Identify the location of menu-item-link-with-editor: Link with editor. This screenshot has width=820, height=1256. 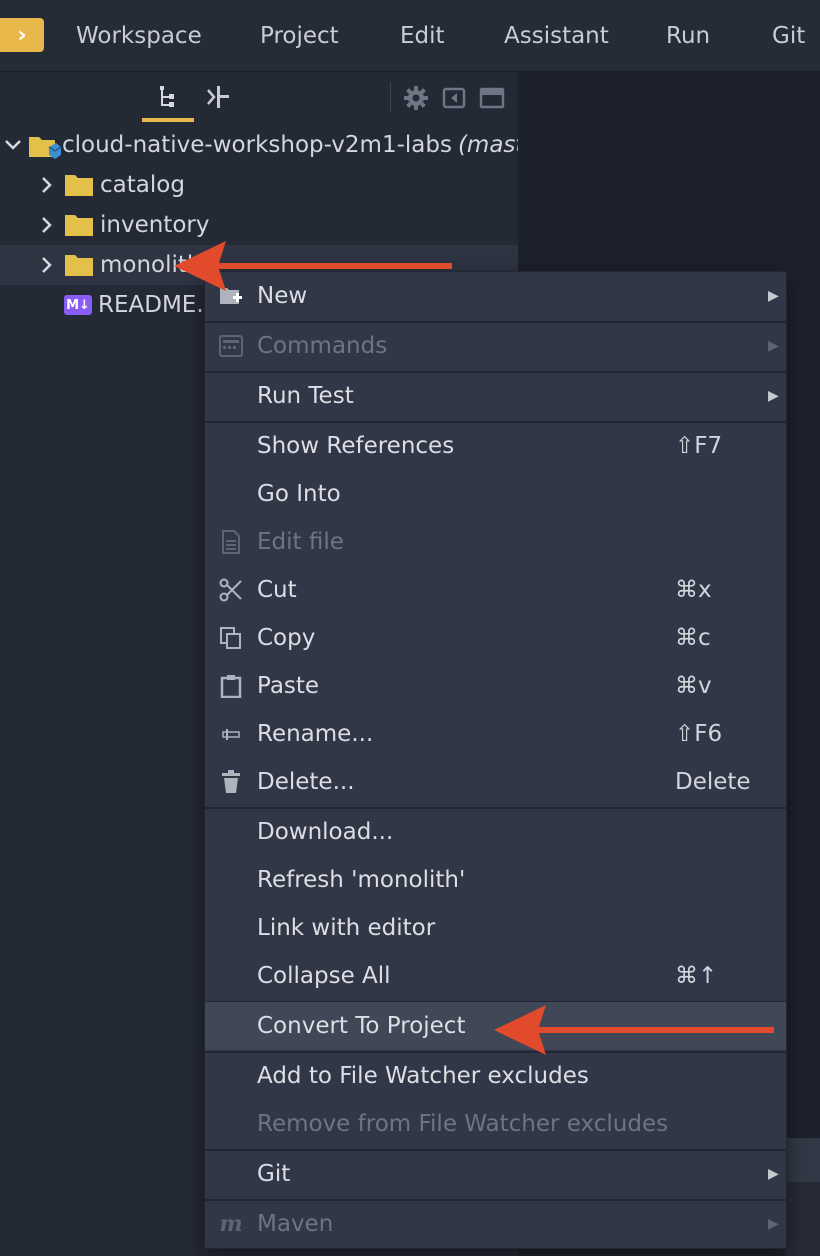
(495, 928).